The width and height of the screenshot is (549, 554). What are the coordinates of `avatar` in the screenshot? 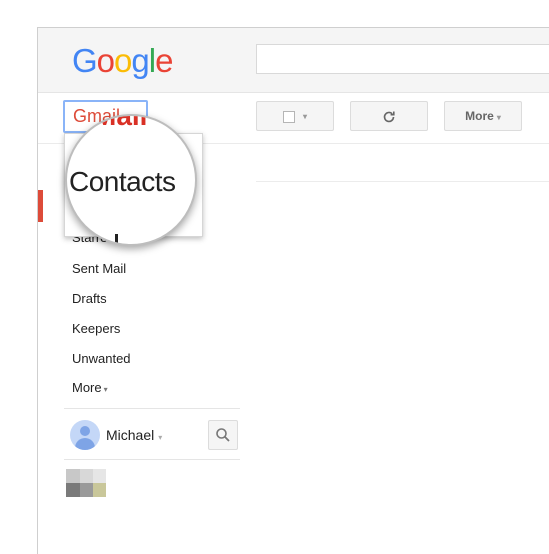 It's located at (85, 435).